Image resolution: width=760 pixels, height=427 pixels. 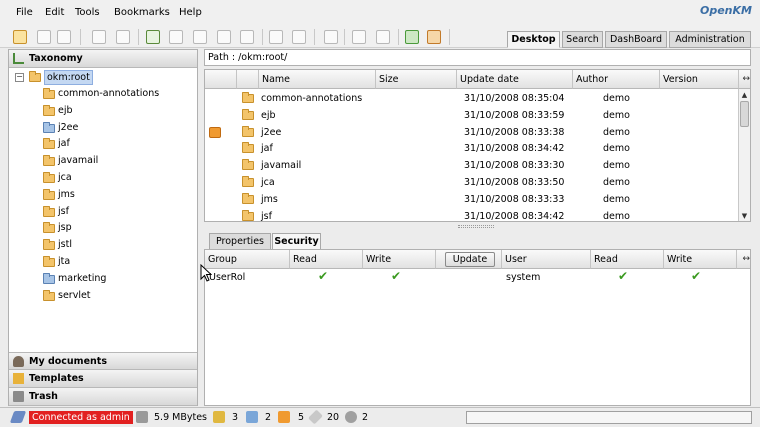 I want to click on tree-item: ejb, so click(x=103, y=111).